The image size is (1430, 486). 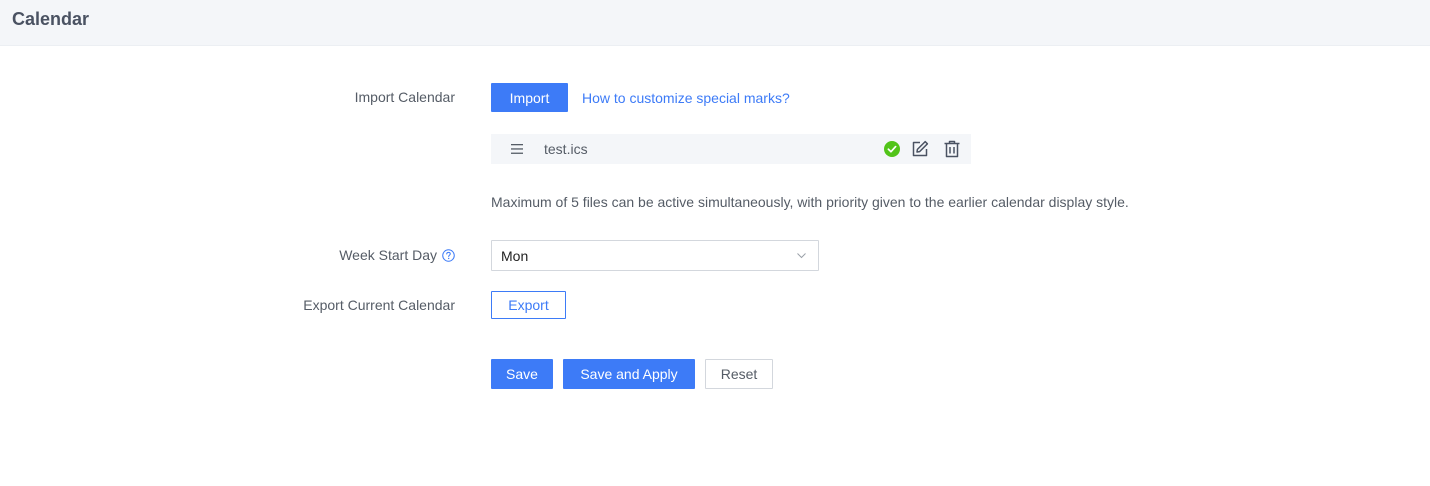 What do you see at coordinates (566, 149) in the screenshot?
I see `file-name: test.ics` at bounding box center [566, 149].